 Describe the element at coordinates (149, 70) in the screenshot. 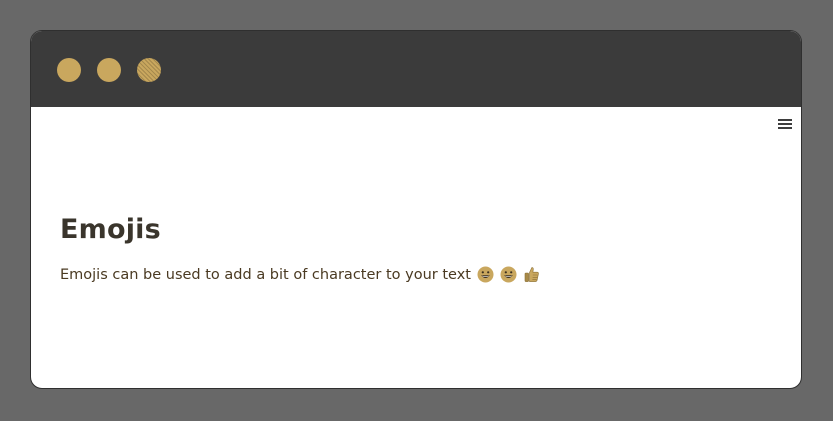

I see `maximize-button` at that location.